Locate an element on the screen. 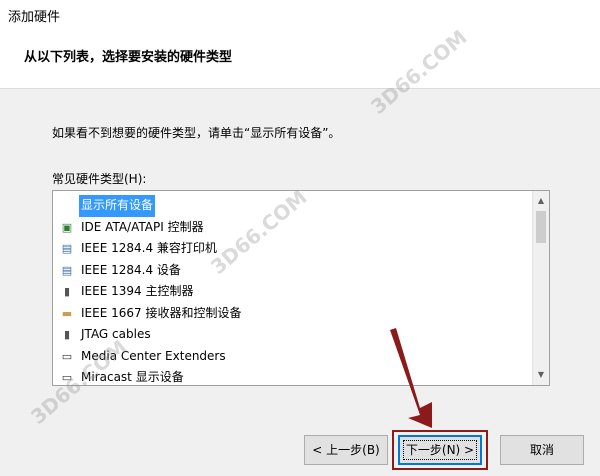 Image resolution: width=600 pixels, height=476 pixels. hardware-list-item: ▭ Miracast 显示设备 is located at coordinates (292, 376).